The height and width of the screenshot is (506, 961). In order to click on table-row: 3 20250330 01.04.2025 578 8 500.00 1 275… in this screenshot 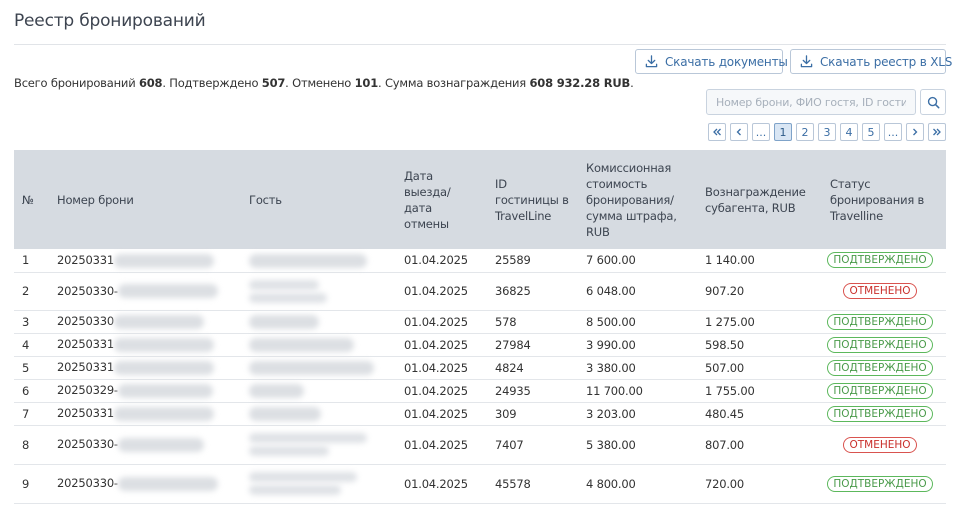, I will do `click(480, 322)`.